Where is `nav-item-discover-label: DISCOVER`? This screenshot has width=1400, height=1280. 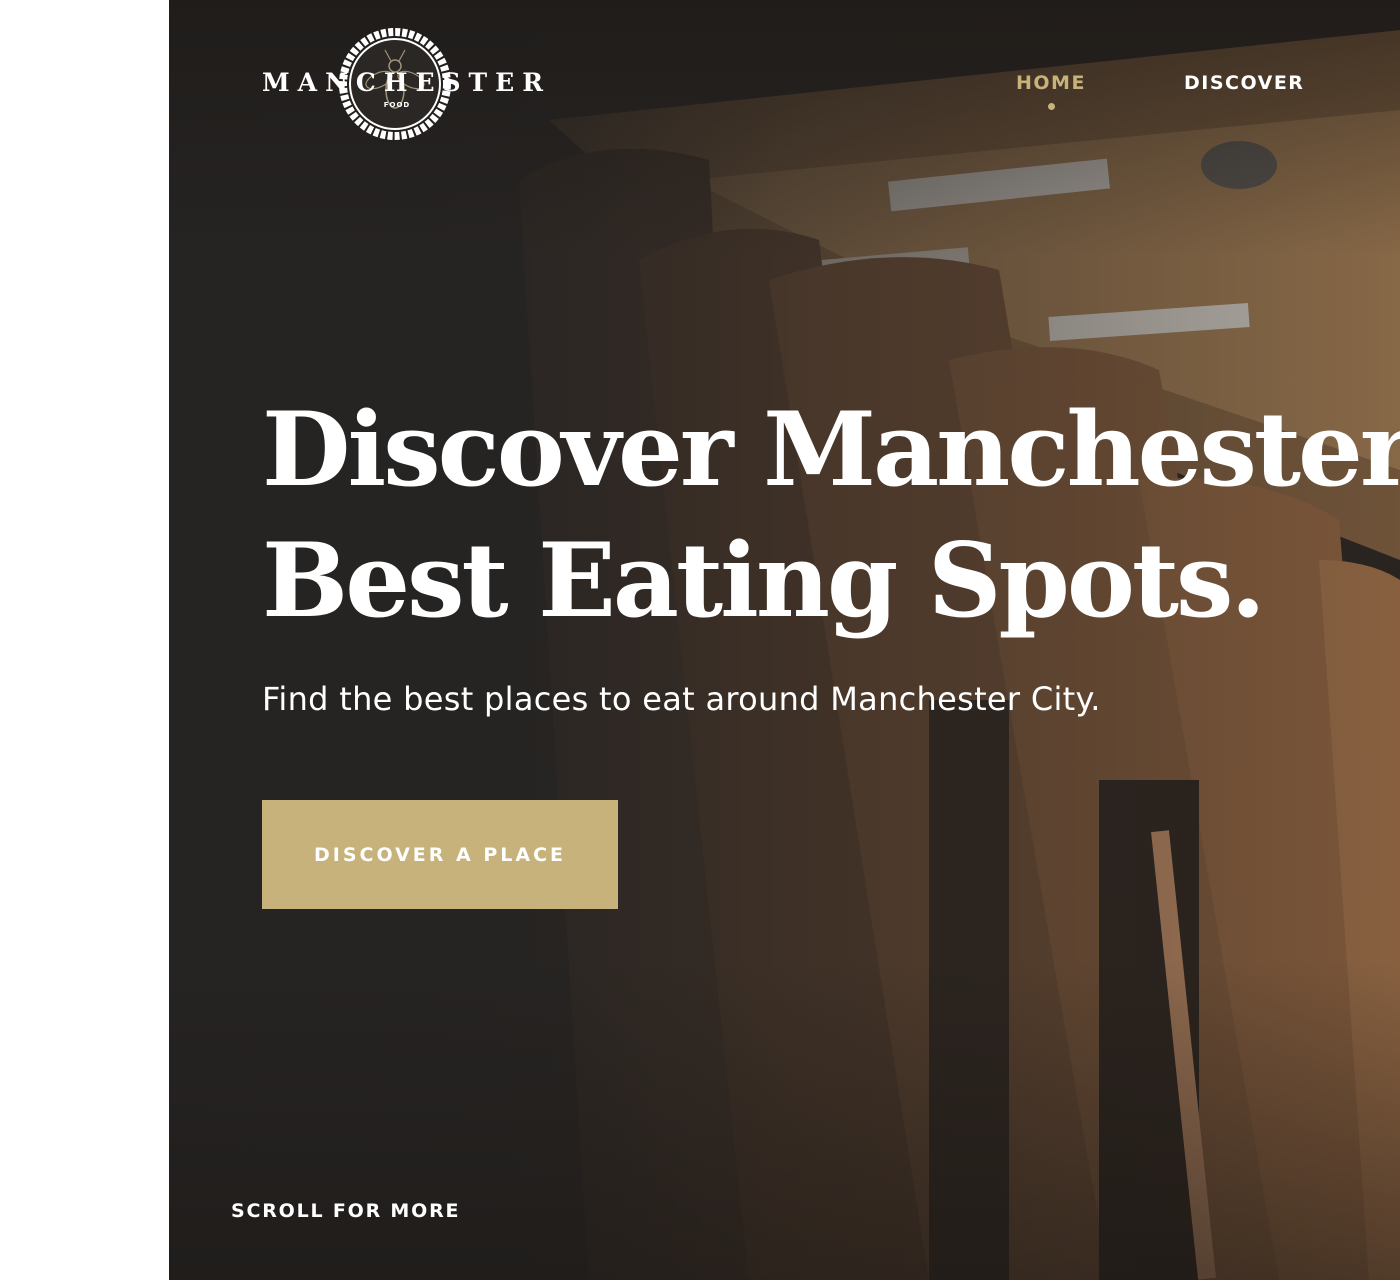
nav-item-discover-label: DISCOVER is located at coordinates (1244, 83).